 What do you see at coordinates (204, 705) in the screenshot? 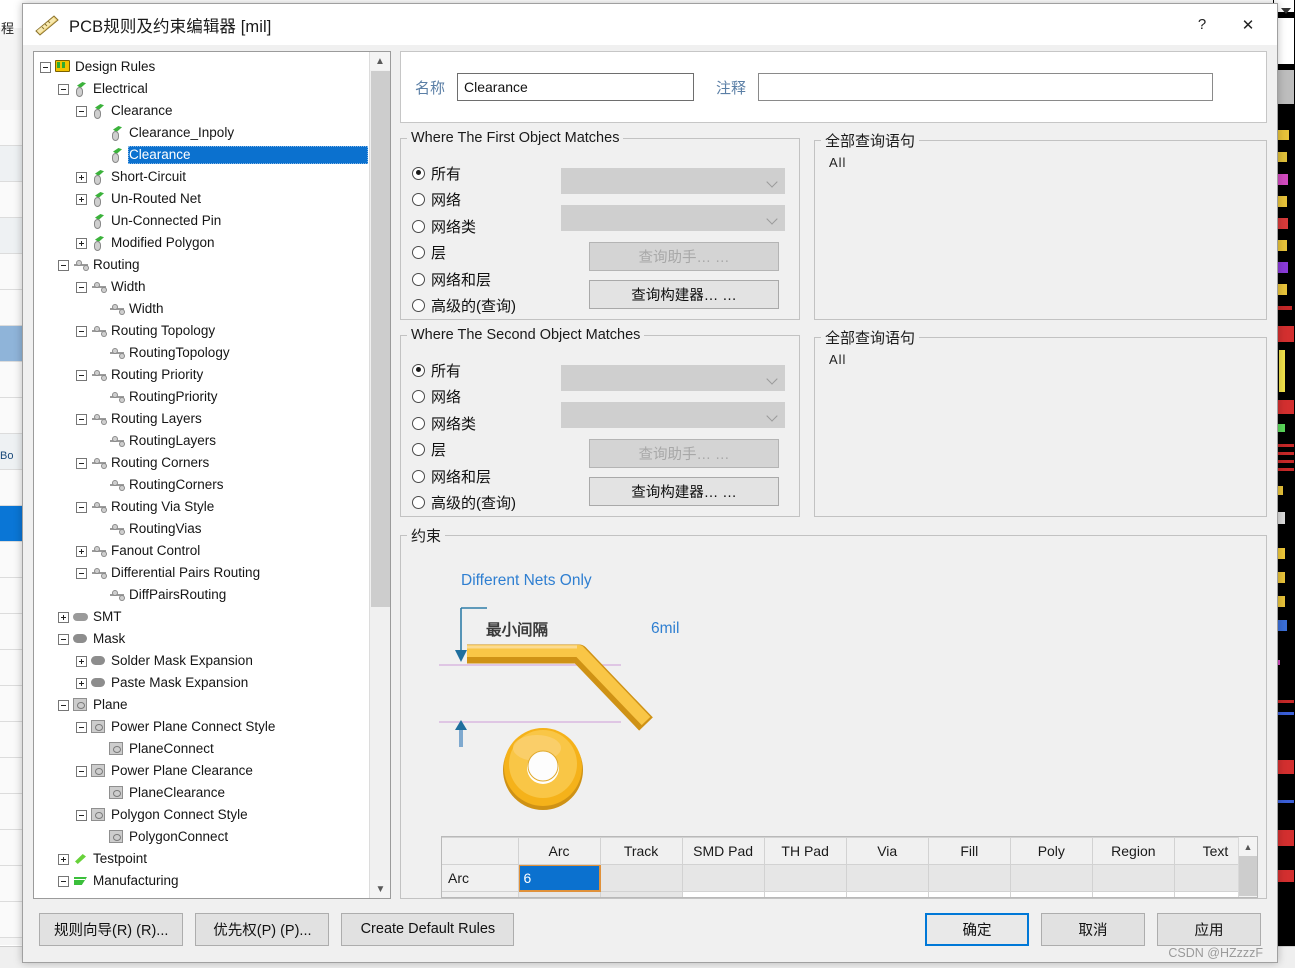
I see `tree-item-plane: Plane` at bounding box center [204, 705].